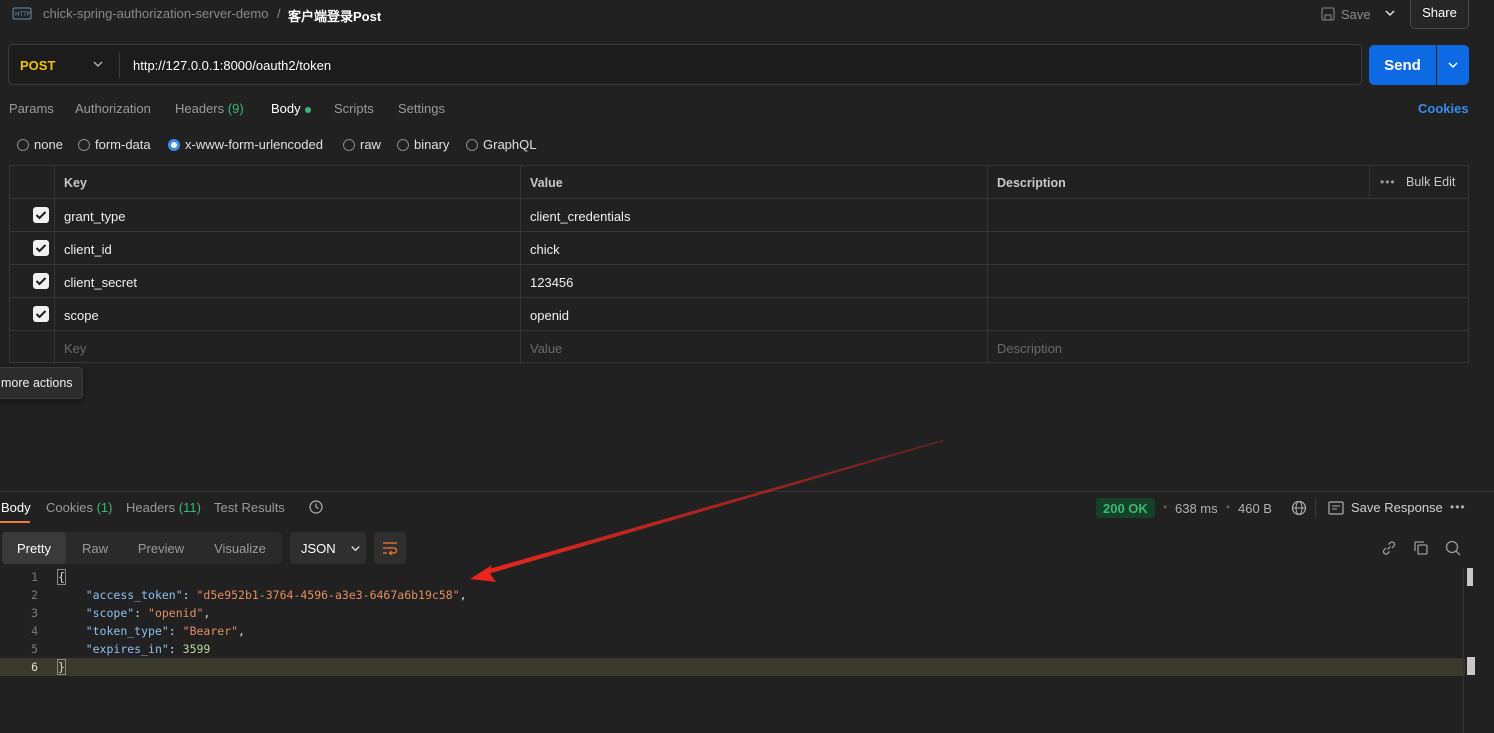  I want to click on row-value-cell: chick, so click(754, 248).